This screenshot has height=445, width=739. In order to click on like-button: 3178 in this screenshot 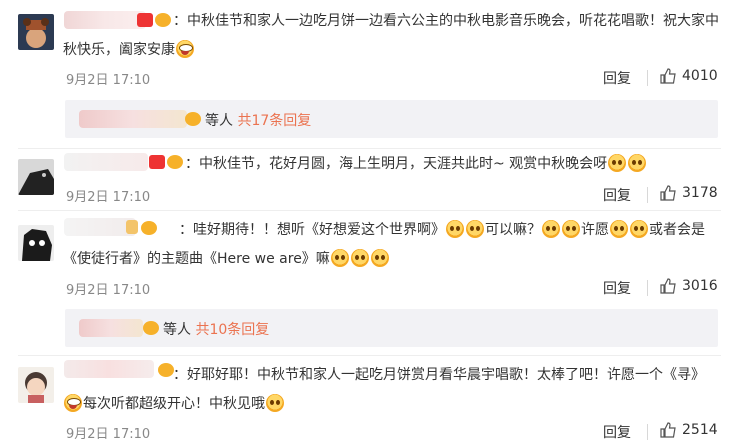, I will do `click(689, 193)`.